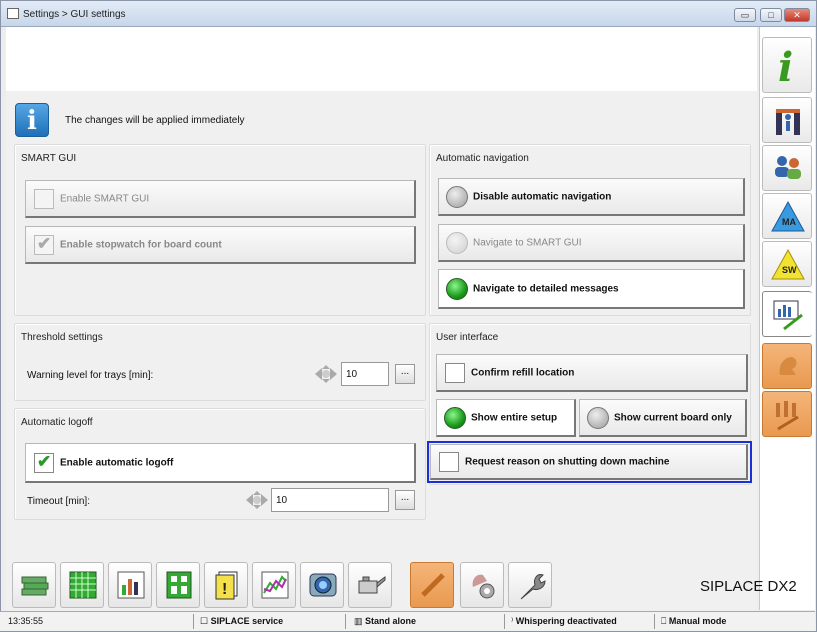 This screenshot has width=817, height=632. Describe the element at coordinates (482, 158) in the screenshot. I see `automatic-navigation-title: Automatic navigation` at that location.